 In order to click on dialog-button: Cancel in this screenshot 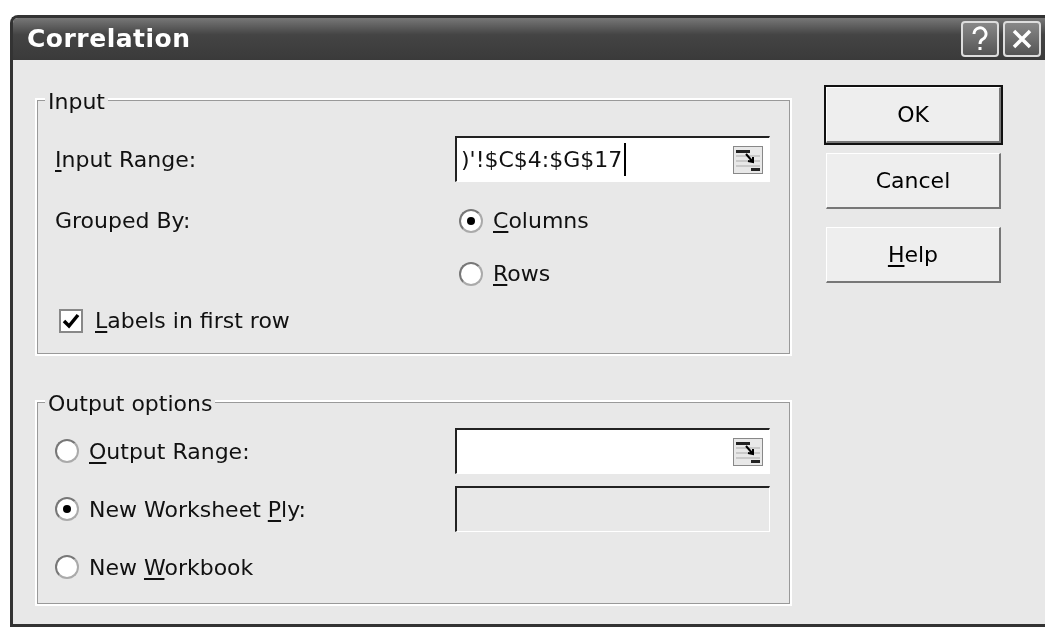, I will do `click(913, 181)`.